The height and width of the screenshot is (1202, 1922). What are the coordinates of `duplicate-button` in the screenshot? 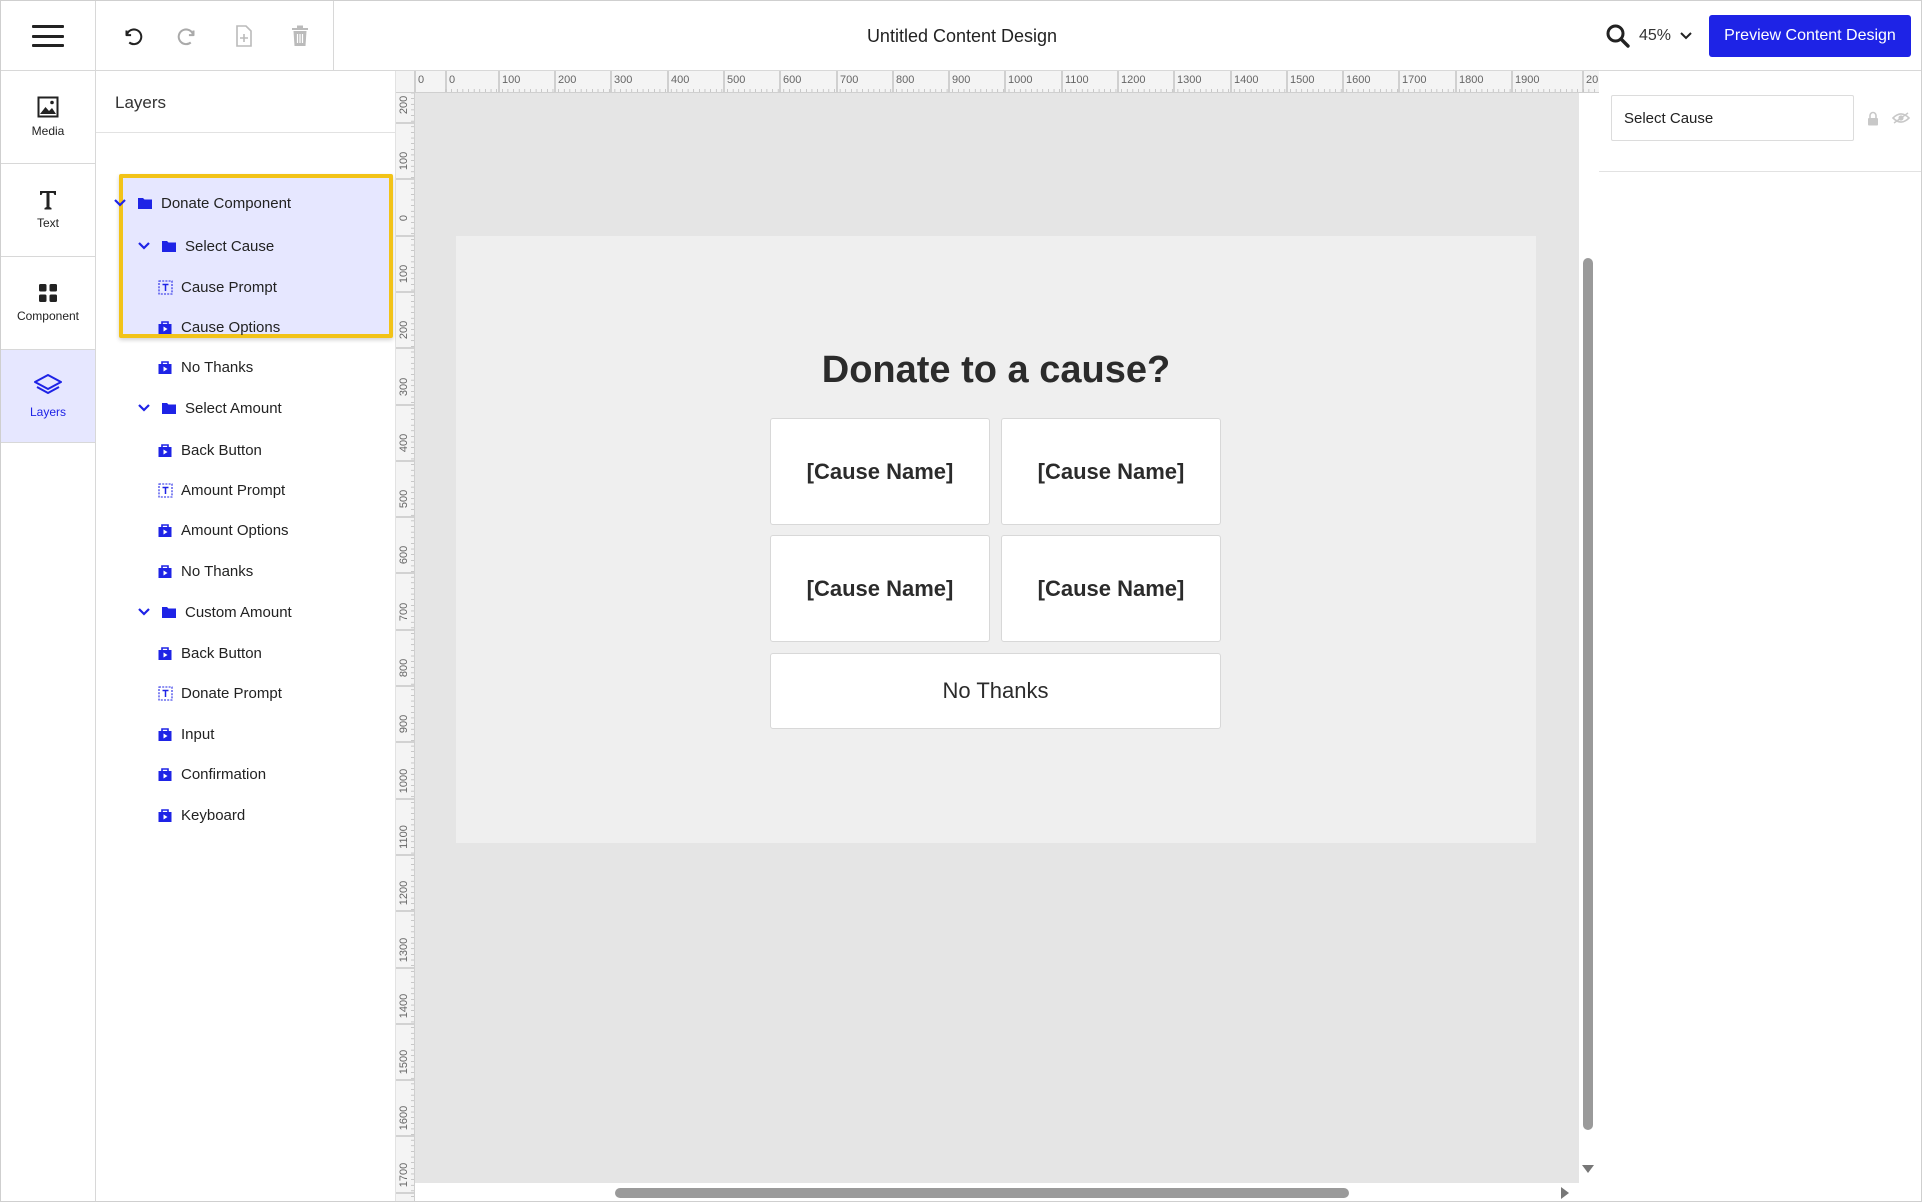 It's located at (244, 36).